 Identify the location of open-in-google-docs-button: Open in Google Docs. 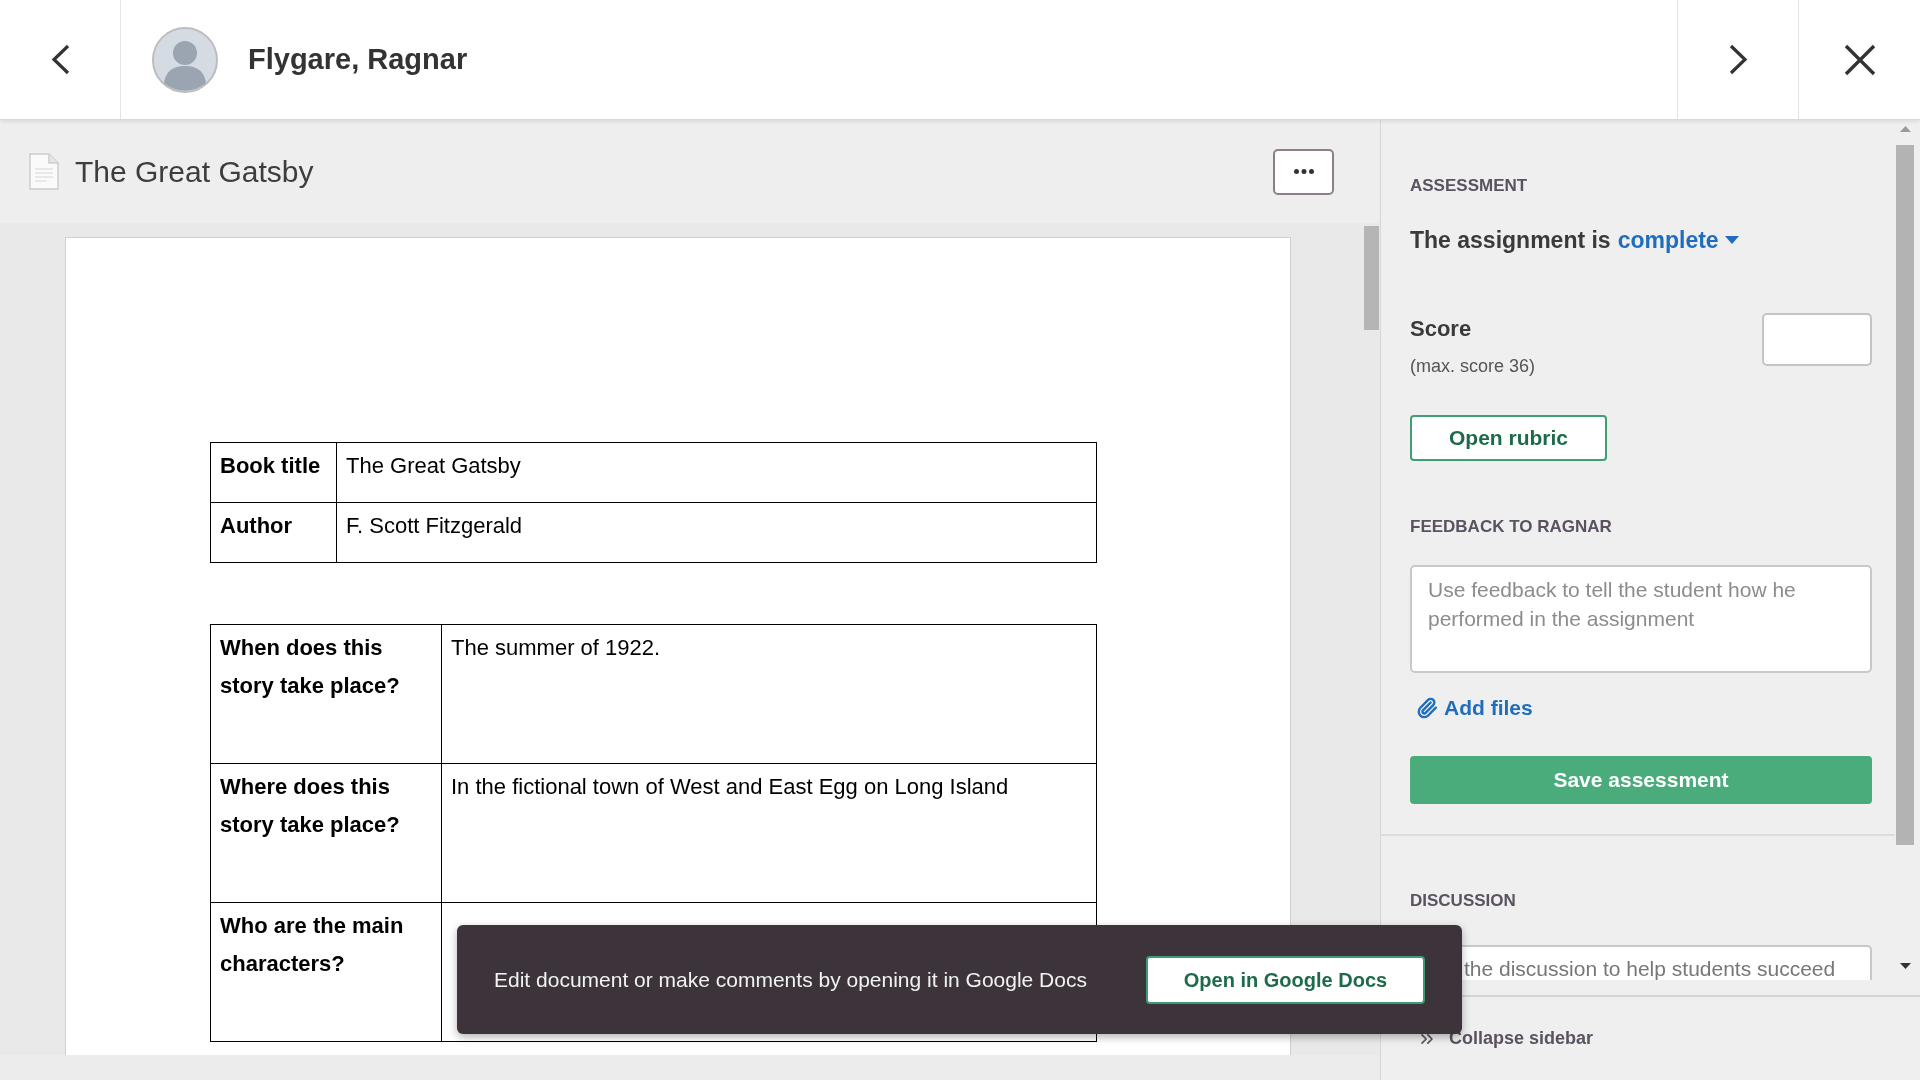
(1285, 979).